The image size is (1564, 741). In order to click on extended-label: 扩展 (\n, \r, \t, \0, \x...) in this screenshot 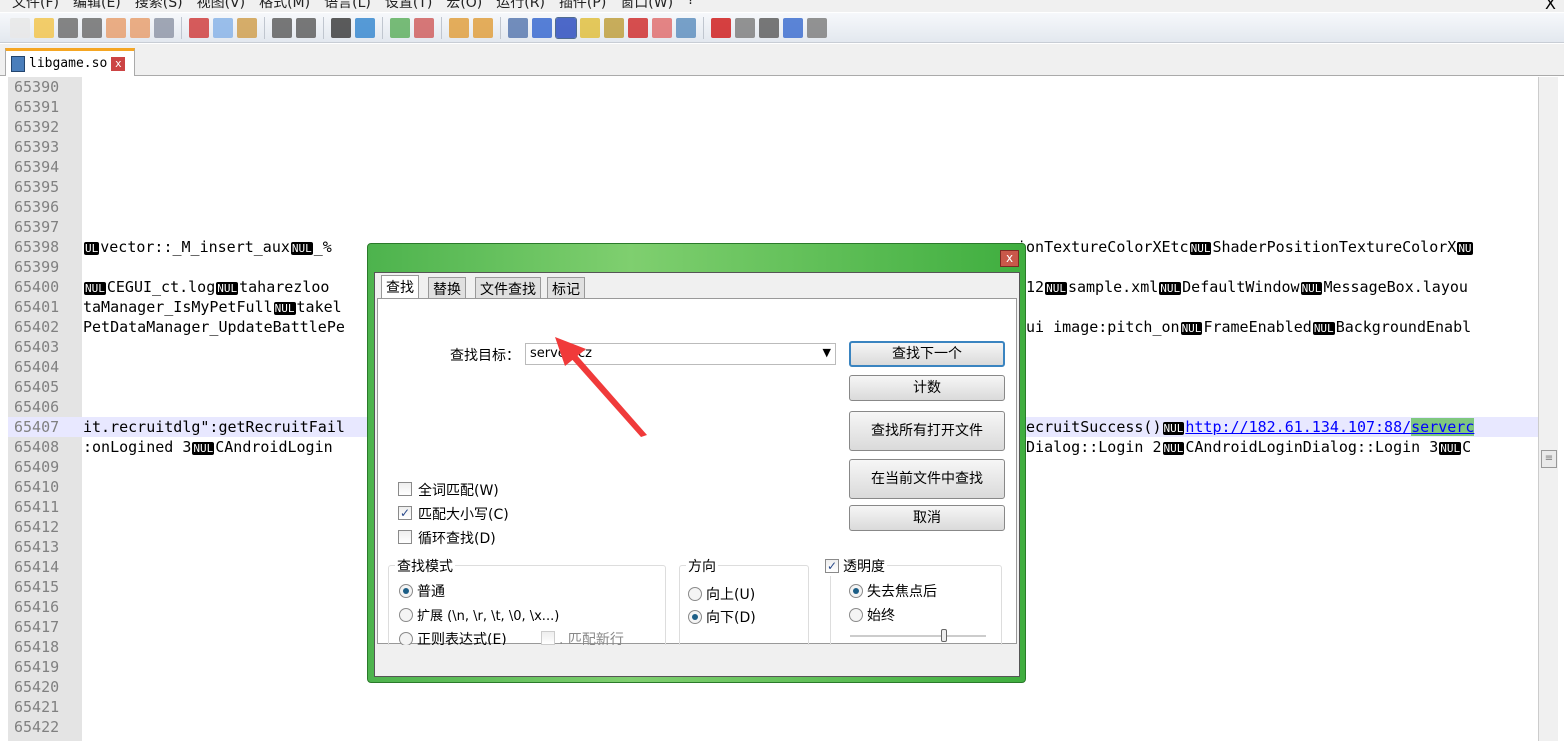, I will do `click(488, 616)`.